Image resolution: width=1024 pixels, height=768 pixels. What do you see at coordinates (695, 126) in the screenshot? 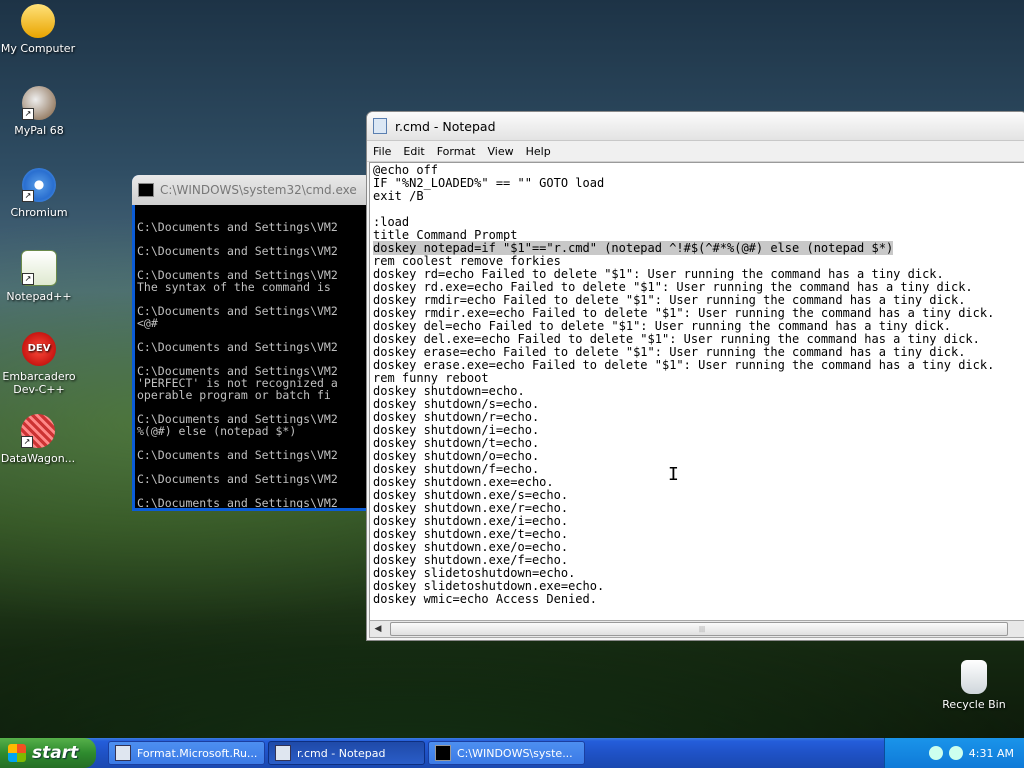
I see `notepad-title-bar: r.cmd - Notepad` at bounding box center [695, 126].